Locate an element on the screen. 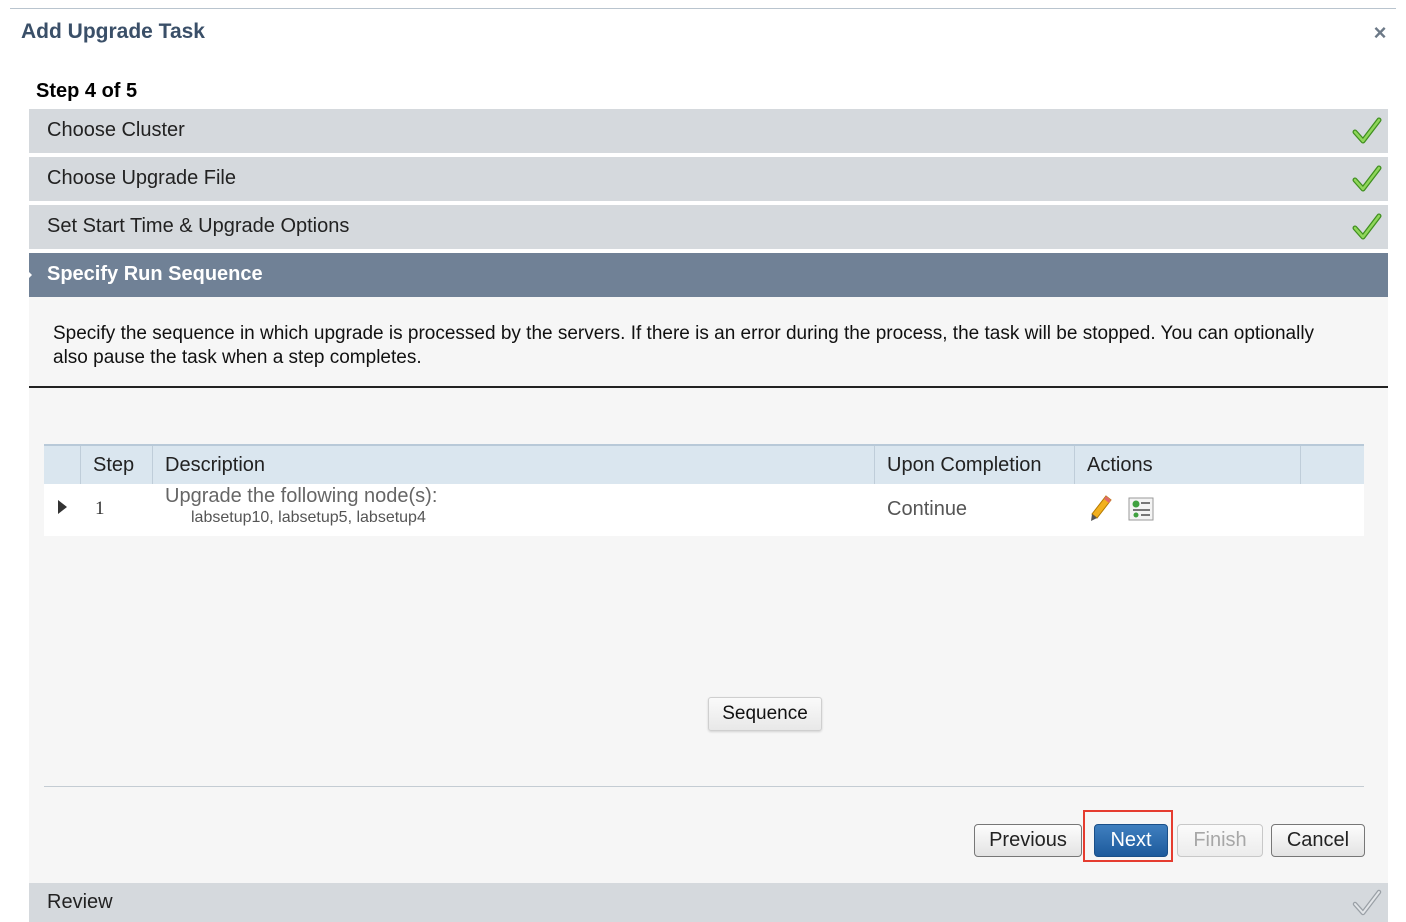  column-header-expand is located at coordinates (62, 465).